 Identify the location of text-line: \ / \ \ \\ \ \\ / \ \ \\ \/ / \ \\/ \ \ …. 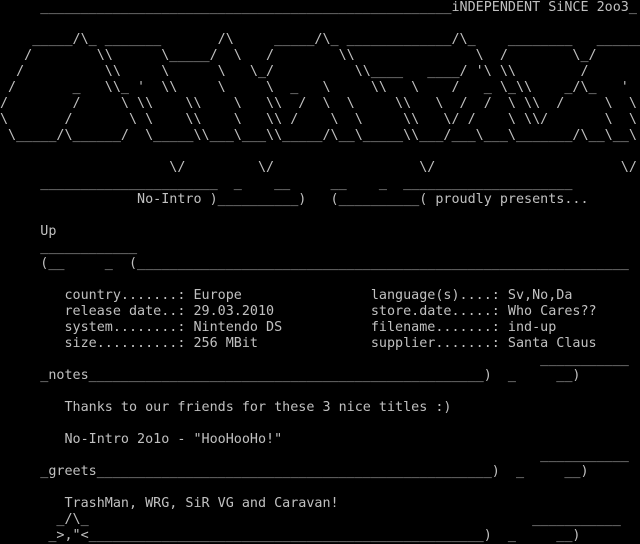
(320, 119).